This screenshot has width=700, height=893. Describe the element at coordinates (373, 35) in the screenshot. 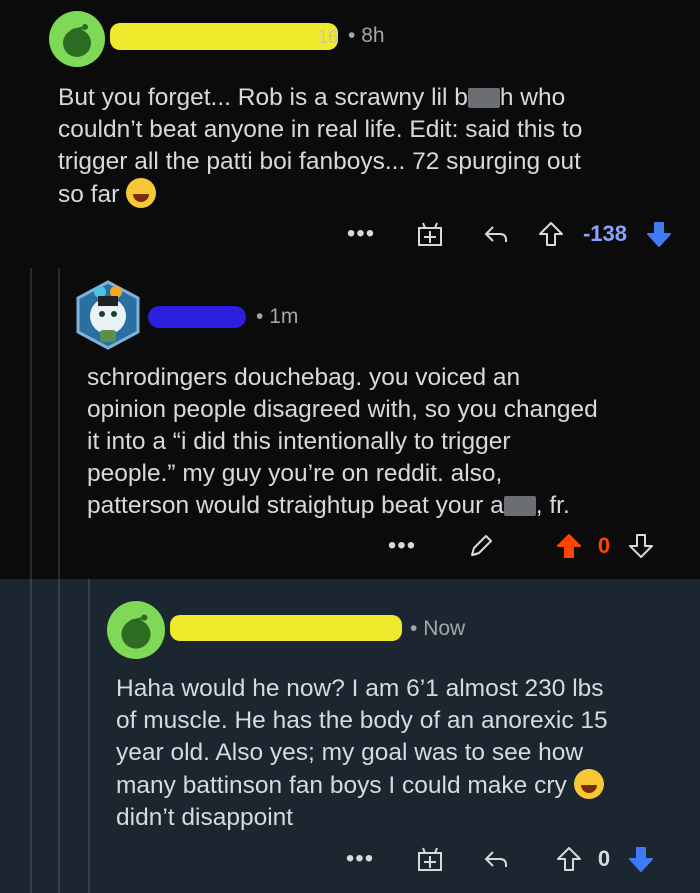

I see `timestamp: 8h` at that location.